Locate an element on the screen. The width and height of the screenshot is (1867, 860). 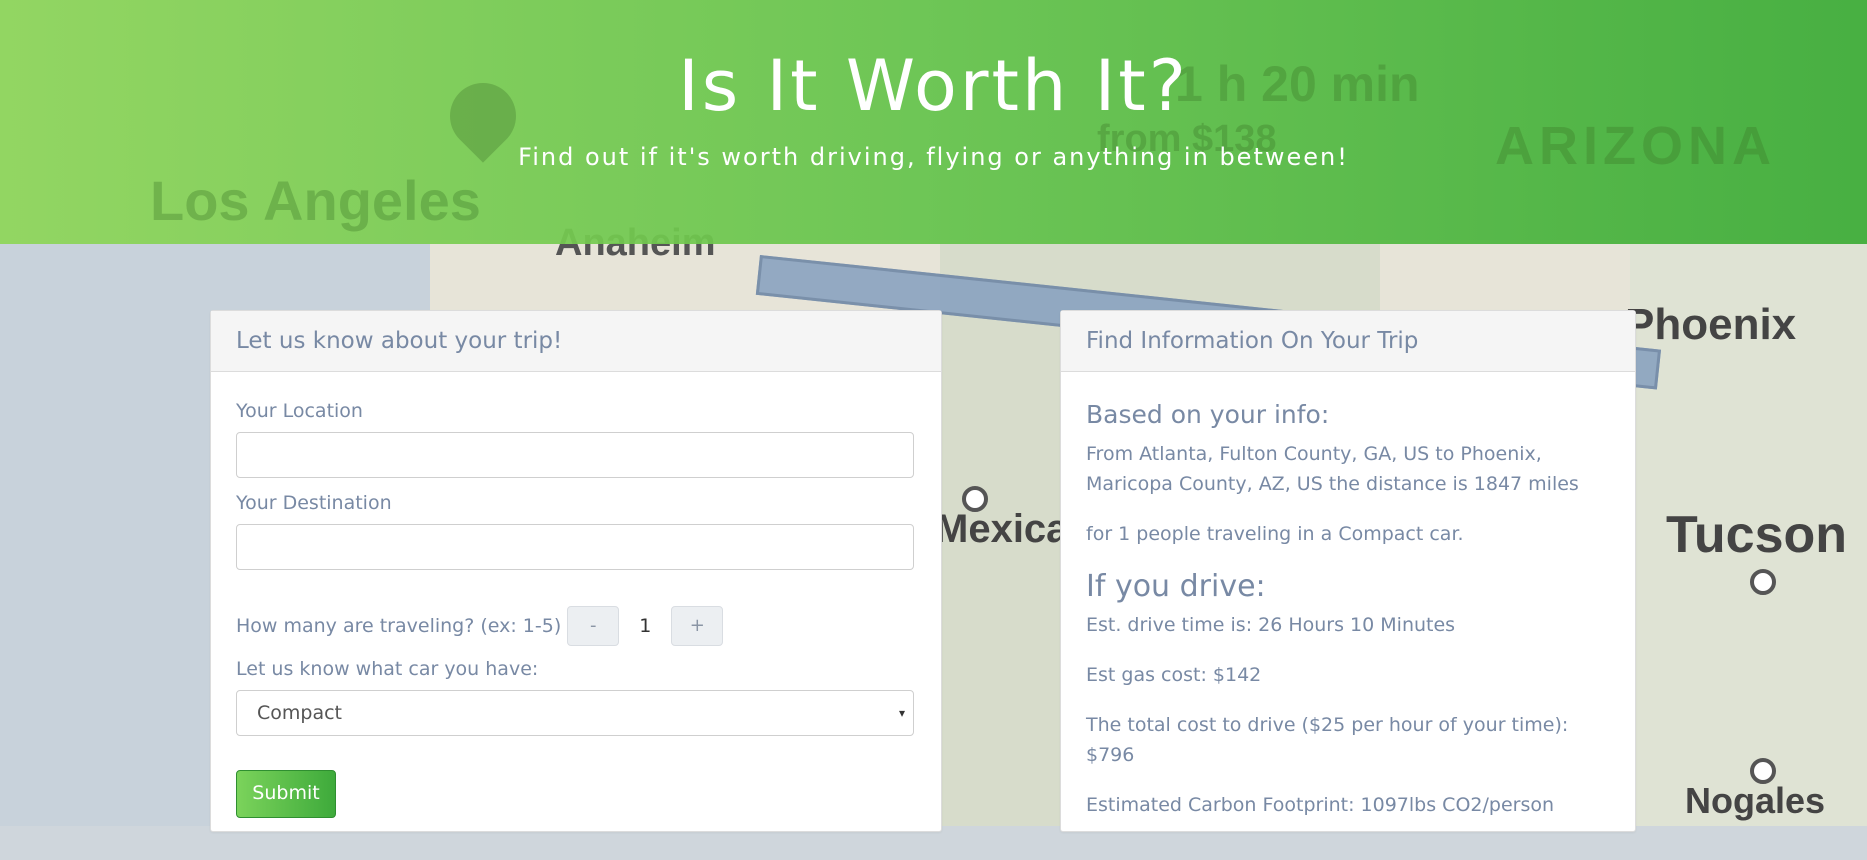
submit-button: Submit is located at coordinates (286, 794).